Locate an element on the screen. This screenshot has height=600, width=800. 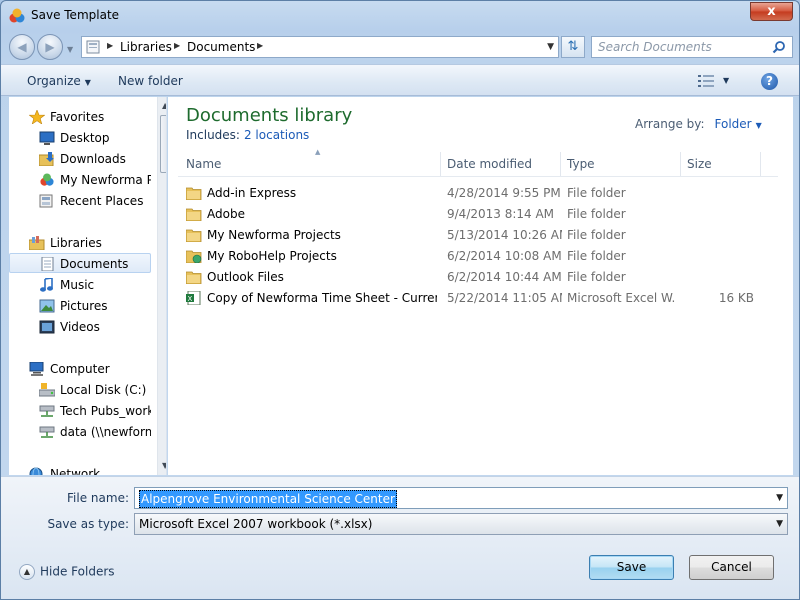
nav-item-local-disk: Local Disk (C:) is located at coordinates (80, 390).